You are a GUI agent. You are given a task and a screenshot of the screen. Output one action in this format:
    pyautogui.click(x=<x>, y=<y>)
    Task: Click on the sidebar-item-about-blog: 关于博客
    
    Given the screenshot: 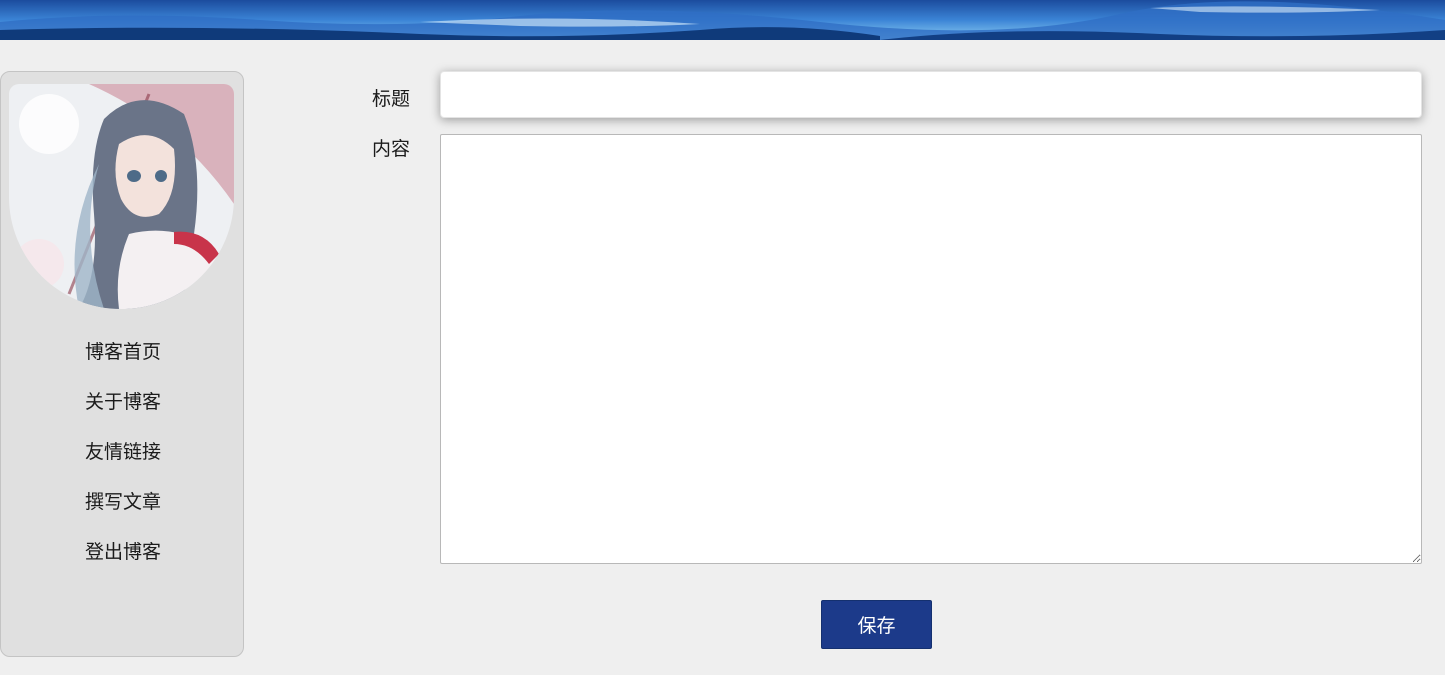 What is the action you would take?
    pyautogui.click(x=123, y=410)
    